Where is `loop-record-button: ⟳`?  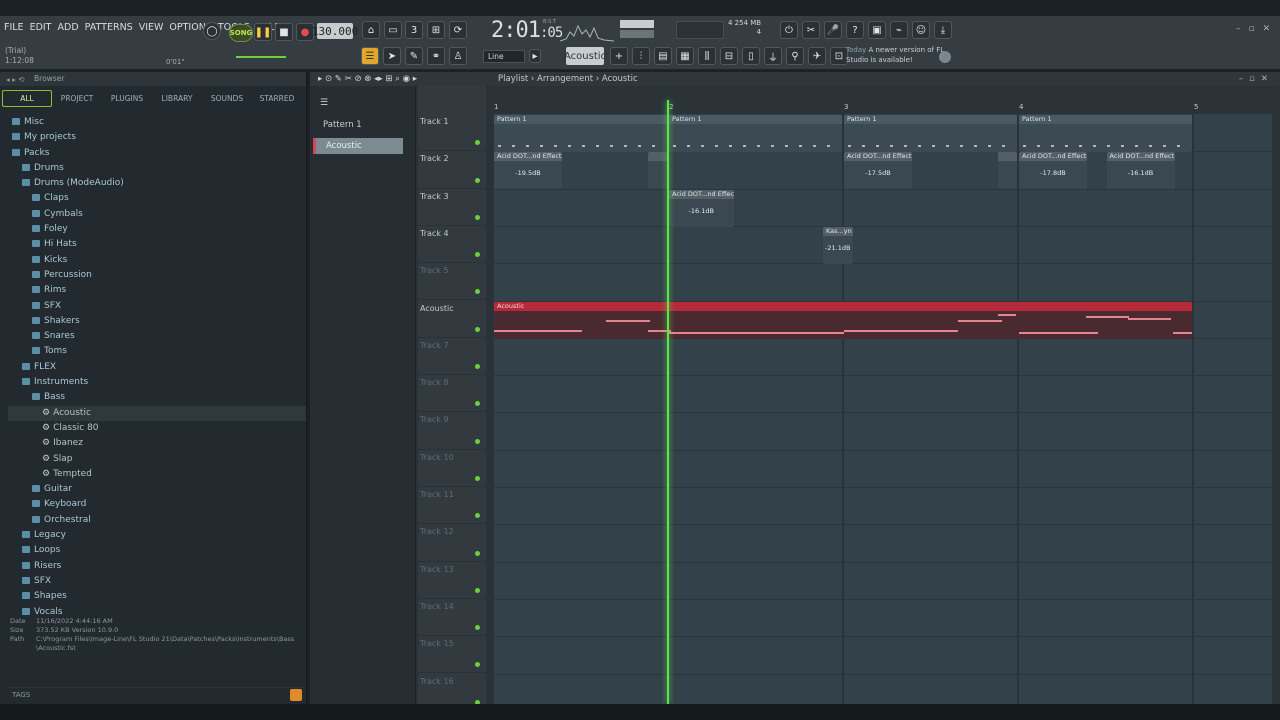 loop-record-button: ⟳ is located at coordinates (458, 30).